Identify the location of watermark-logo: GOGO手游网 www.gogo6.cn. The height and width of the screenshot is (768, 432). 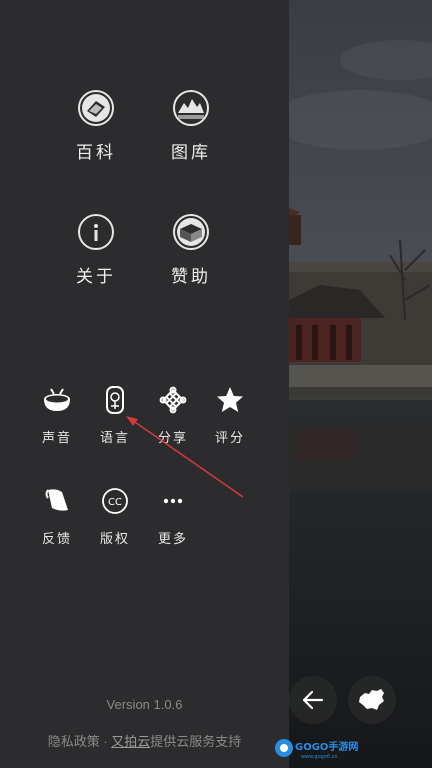
(317, 748).